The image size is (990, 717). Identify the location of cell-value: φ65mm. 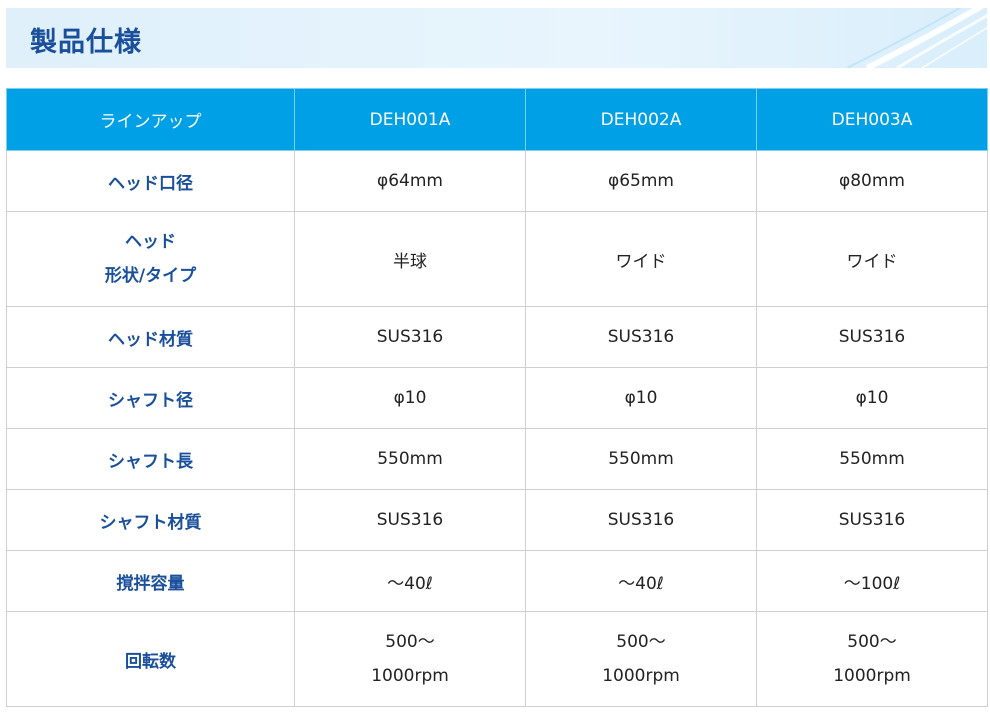
(641, 181).